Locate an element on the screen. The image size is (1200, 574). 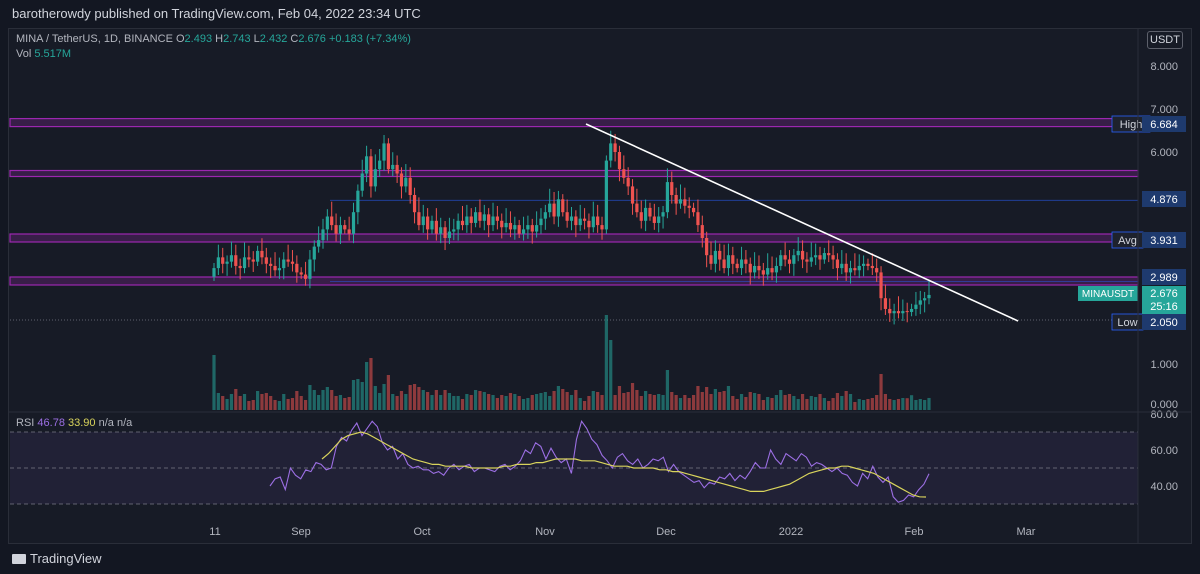
rsi-na-2: n/a is located at coordinates (124, 423).